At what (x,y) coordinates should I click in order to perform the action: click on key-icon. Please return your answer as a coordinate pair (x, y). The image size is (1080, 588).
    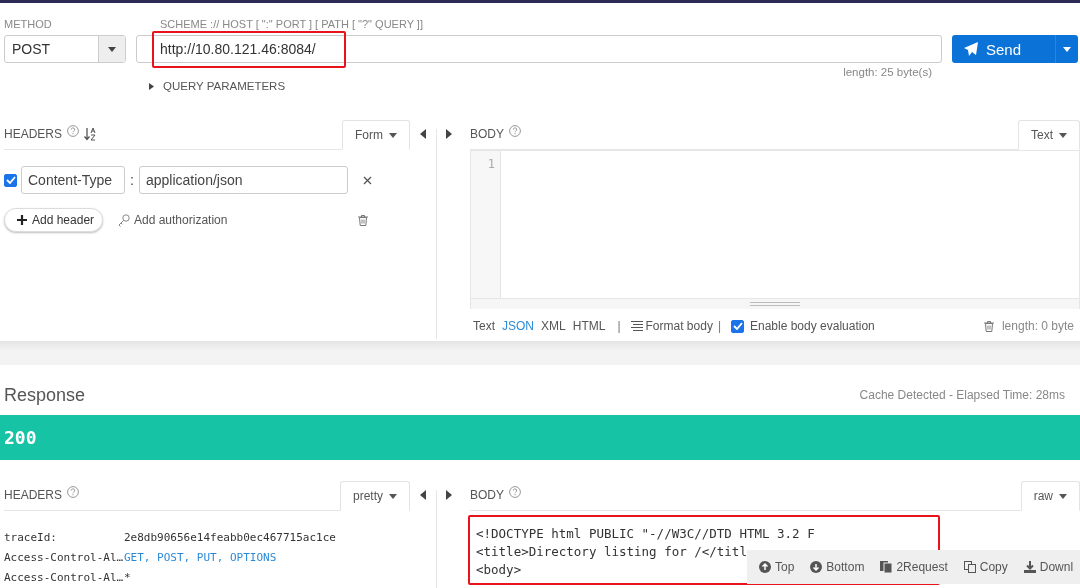
    Looking at the image, I should click on (124, 220).